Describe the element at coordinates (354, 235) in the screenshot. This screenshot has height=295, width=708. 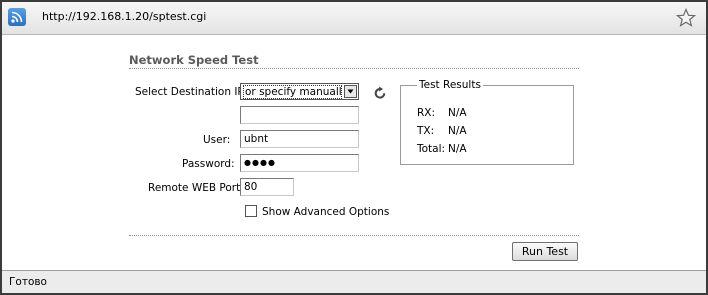
I see `divider-bottom` at that location.